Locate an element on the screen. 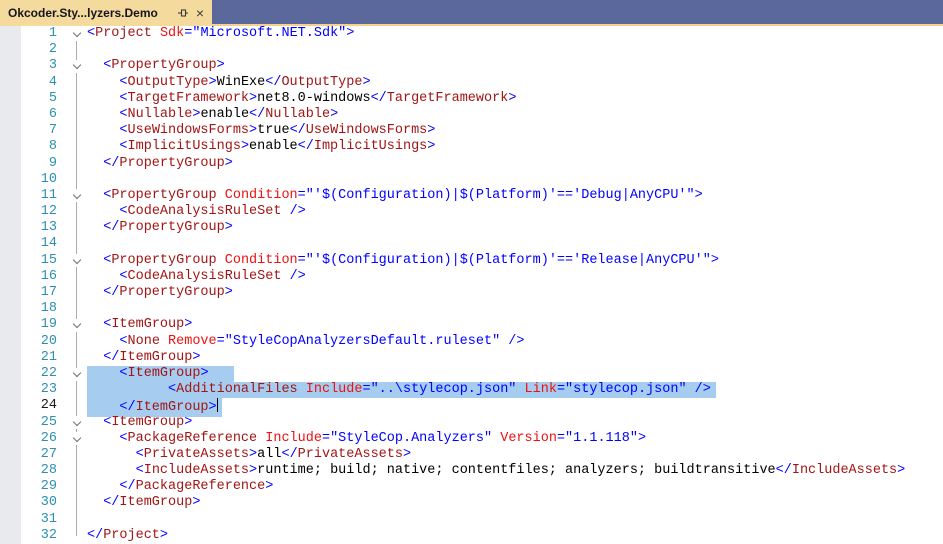  code-line: 31 is located at coordinates (471, 520).